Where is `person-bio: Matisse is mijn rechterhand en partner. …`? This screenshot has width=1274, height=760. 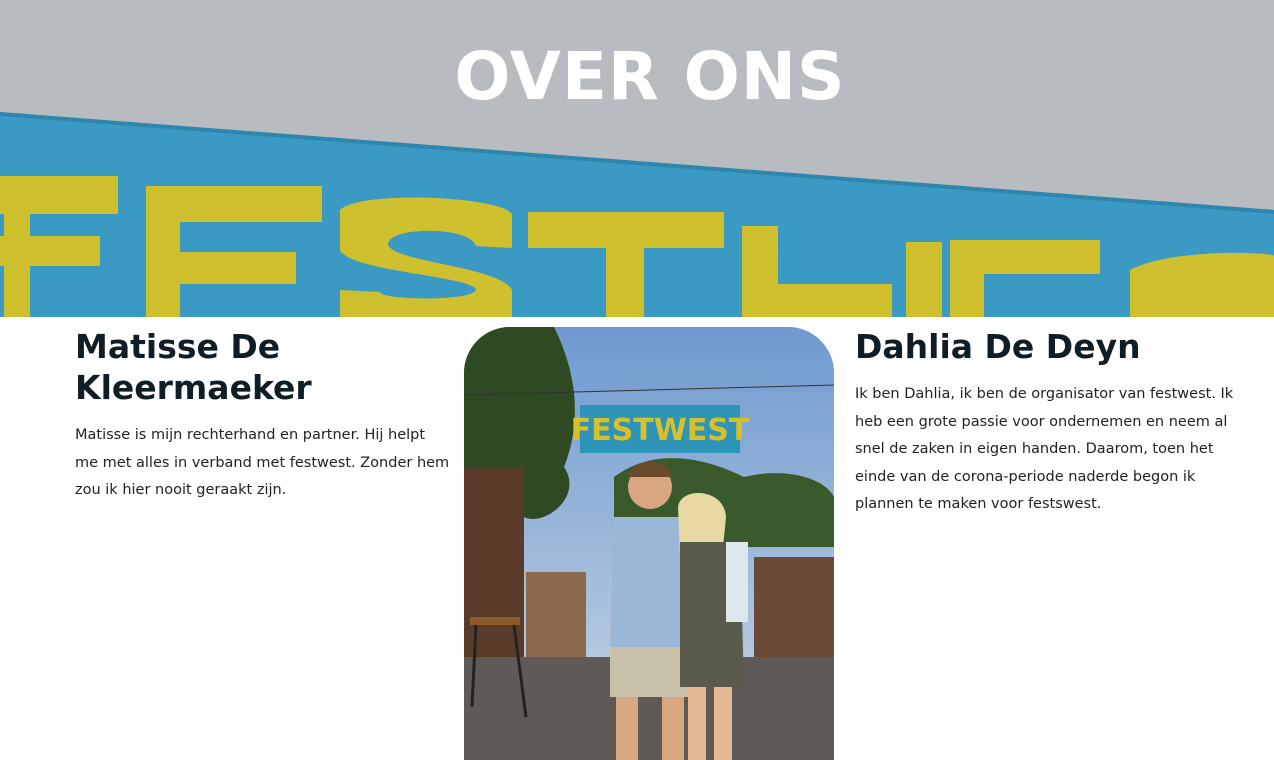 person-bio: Matisse is mijn rechterhand en partner. … is located at coordinates (262, 462).